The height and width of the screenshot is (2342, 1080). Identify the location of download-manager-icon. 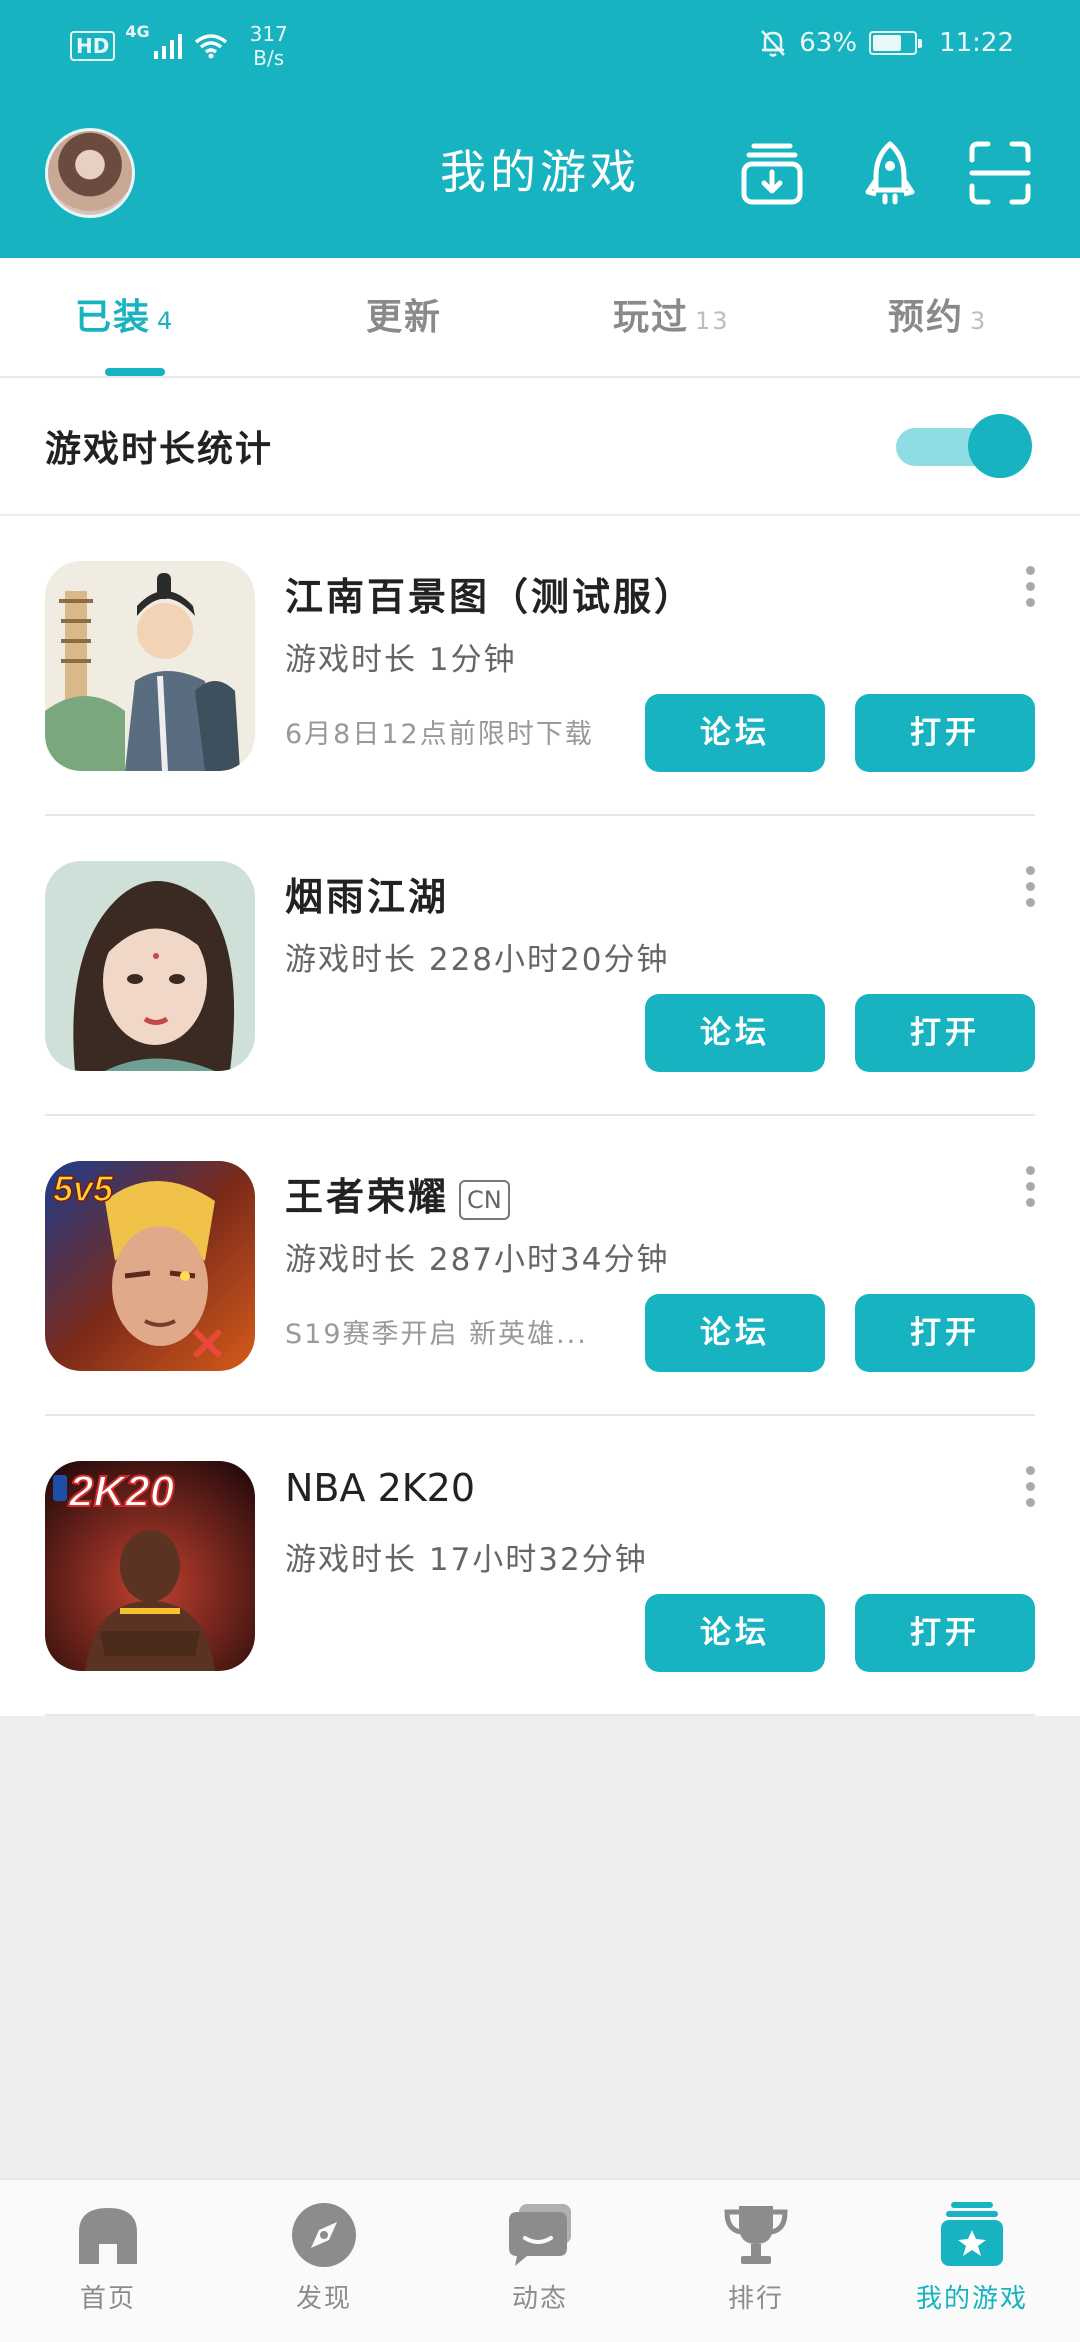
(772, 173).